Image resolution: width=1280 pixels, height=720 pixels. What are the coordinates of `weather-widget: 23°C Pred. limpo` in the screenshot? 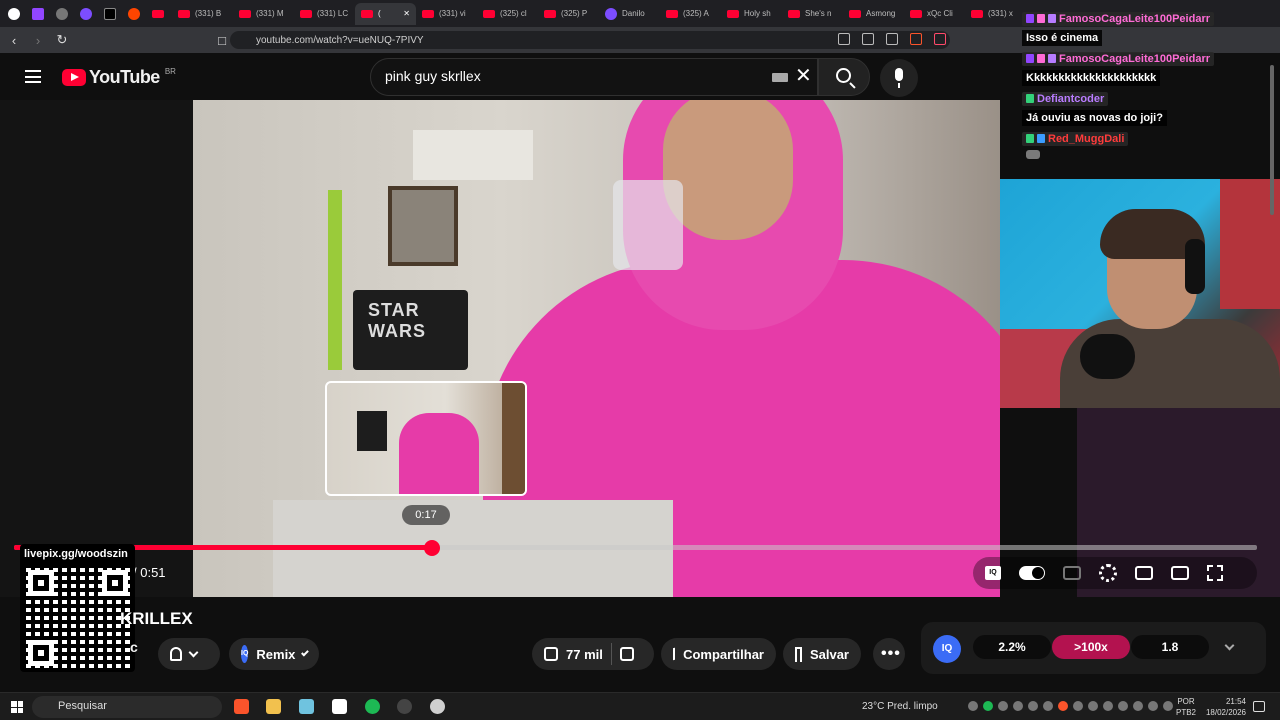 It's located at (900, 706).